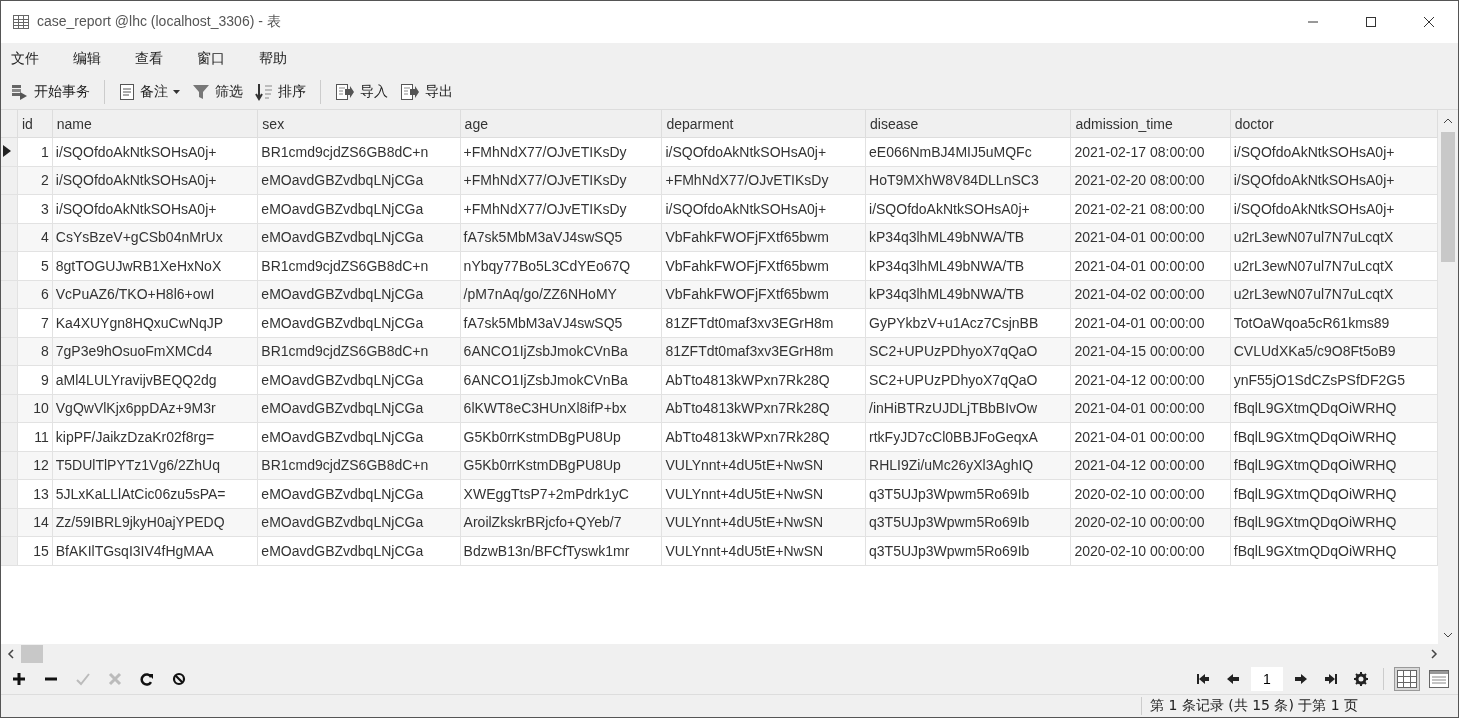 The height and width of the screenshot is (718, 1459). What do you see at coordinates (561, 265) in the screenshot?
I see `table-cell: nYbqy77Bo5L3CdYEo67Q` at bounding box center [561, 265].